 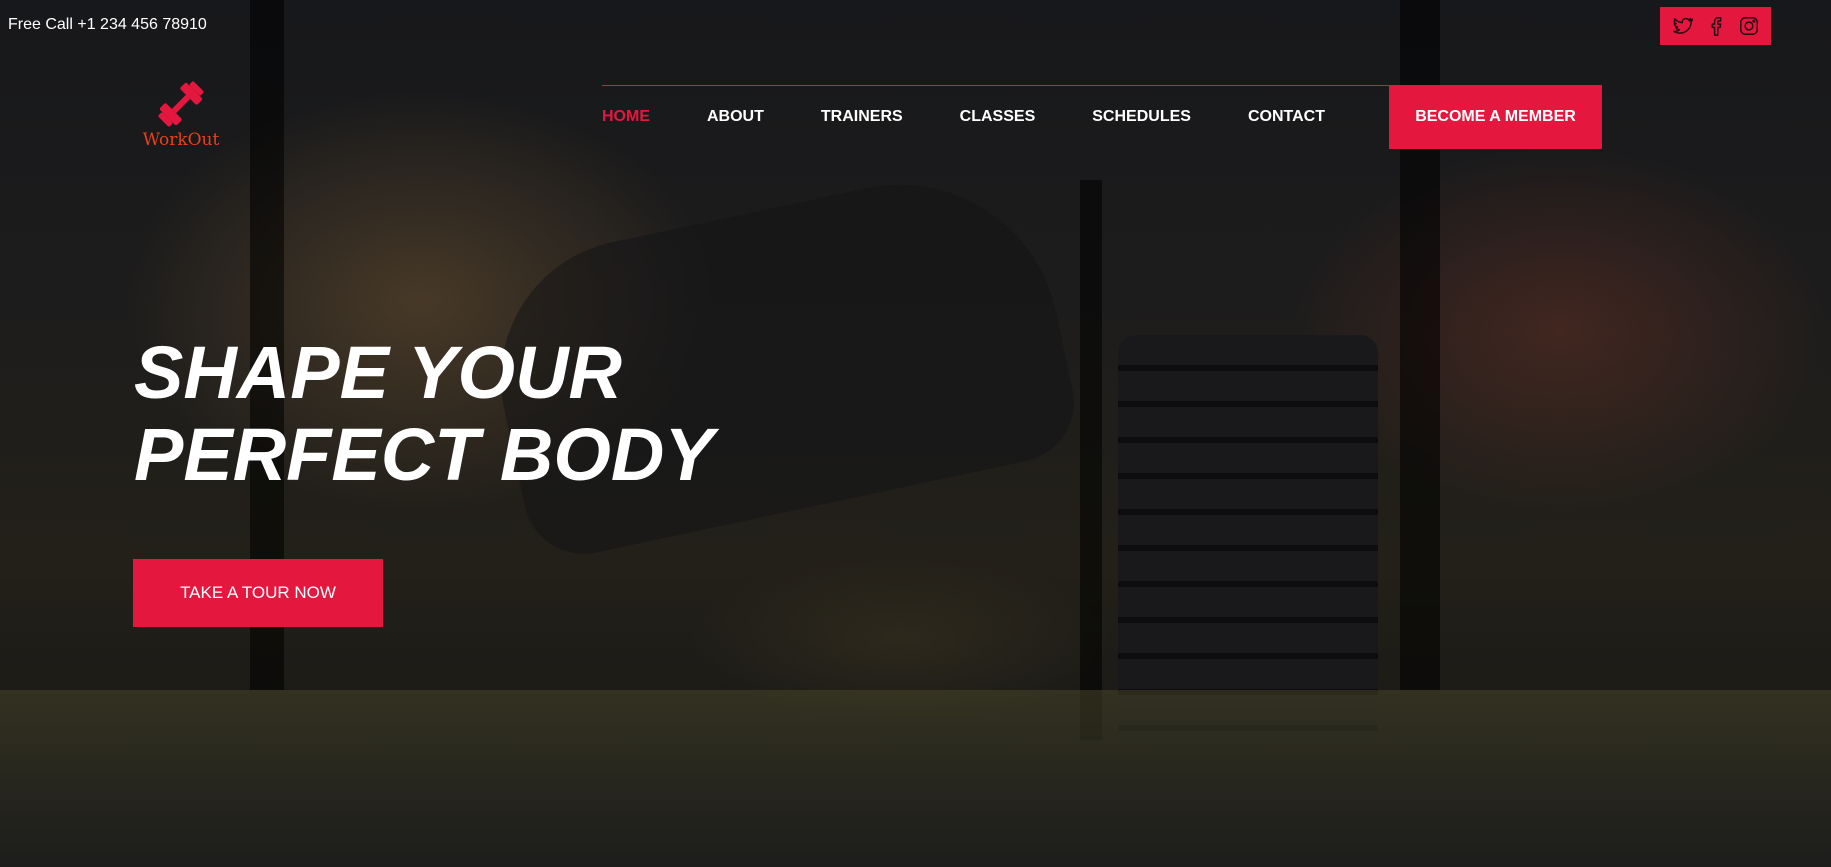 I want to click on free-call-phone: Free Call +1 234 456 78910, so click(x=107, y=24).